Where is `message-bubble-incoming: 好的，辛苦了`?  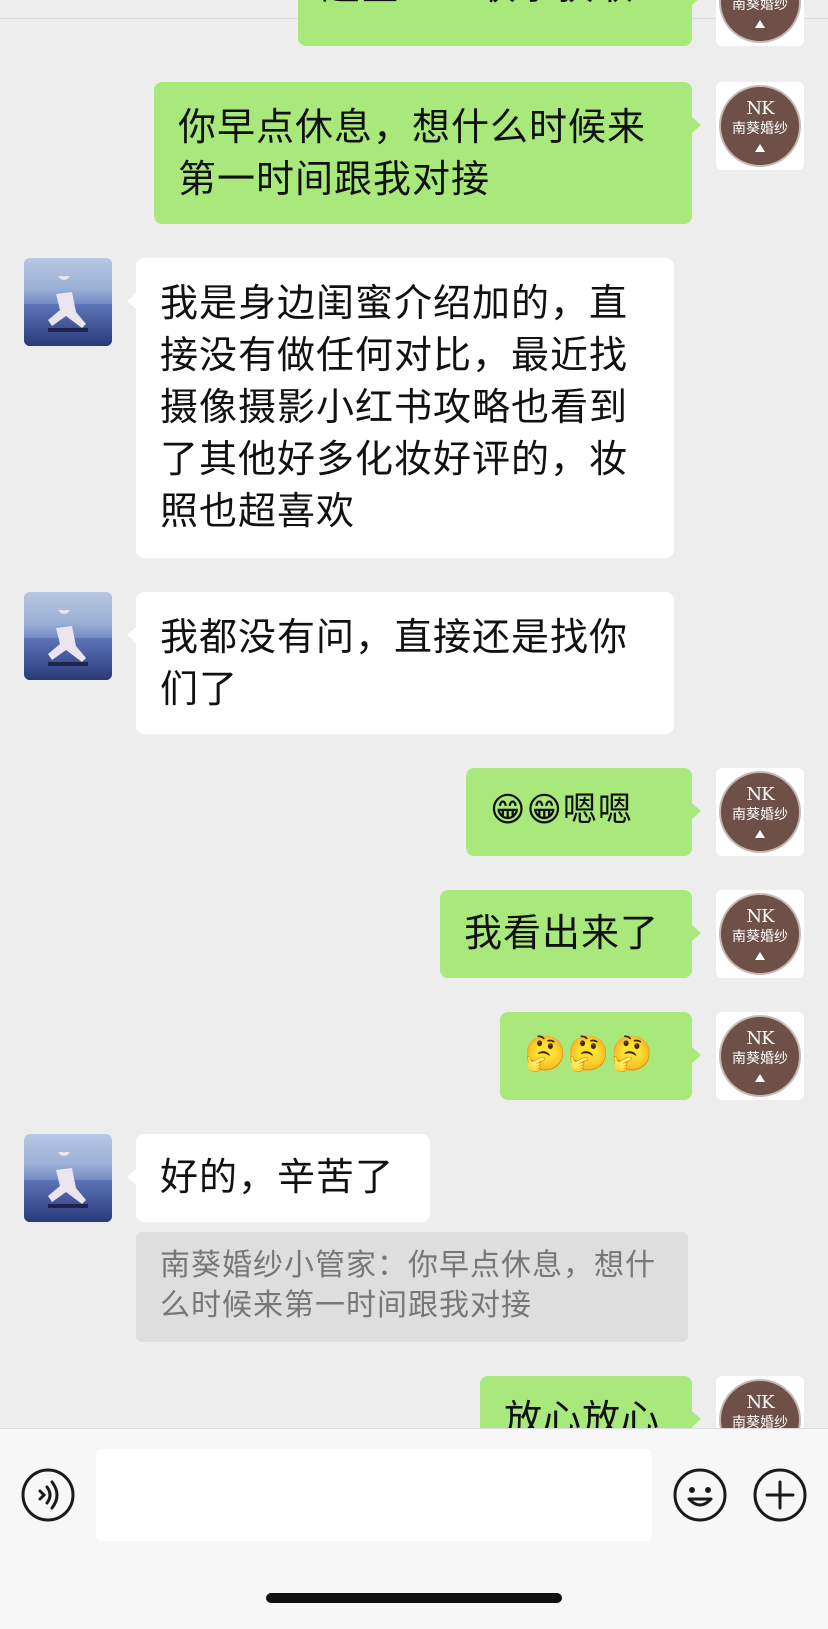
message-bubble-incoming: 好的，辛苦了 is located at coordinates (278, 1178).